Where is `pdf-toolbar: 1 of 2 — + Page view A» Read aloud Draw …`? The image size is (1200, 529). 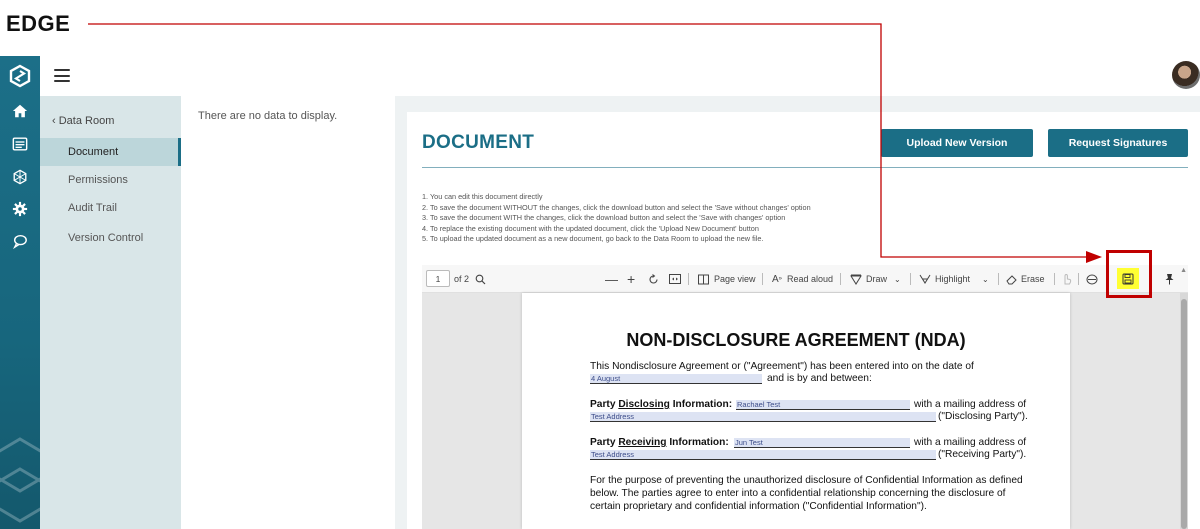
pdf-toolbar: 1 of 2 — + Page view A» Read aloud Draw … is located at coordinates (805, 279).